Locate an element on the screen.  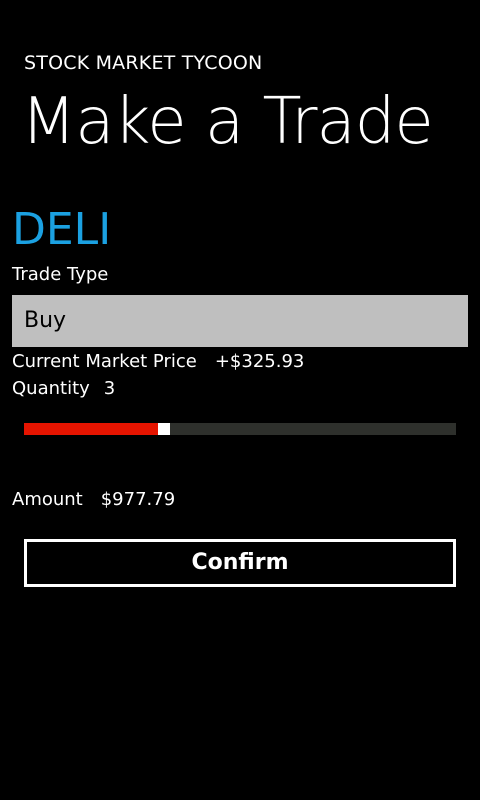
price-row: Current Market Price +$325.93 is located at coordinates (158, 362).